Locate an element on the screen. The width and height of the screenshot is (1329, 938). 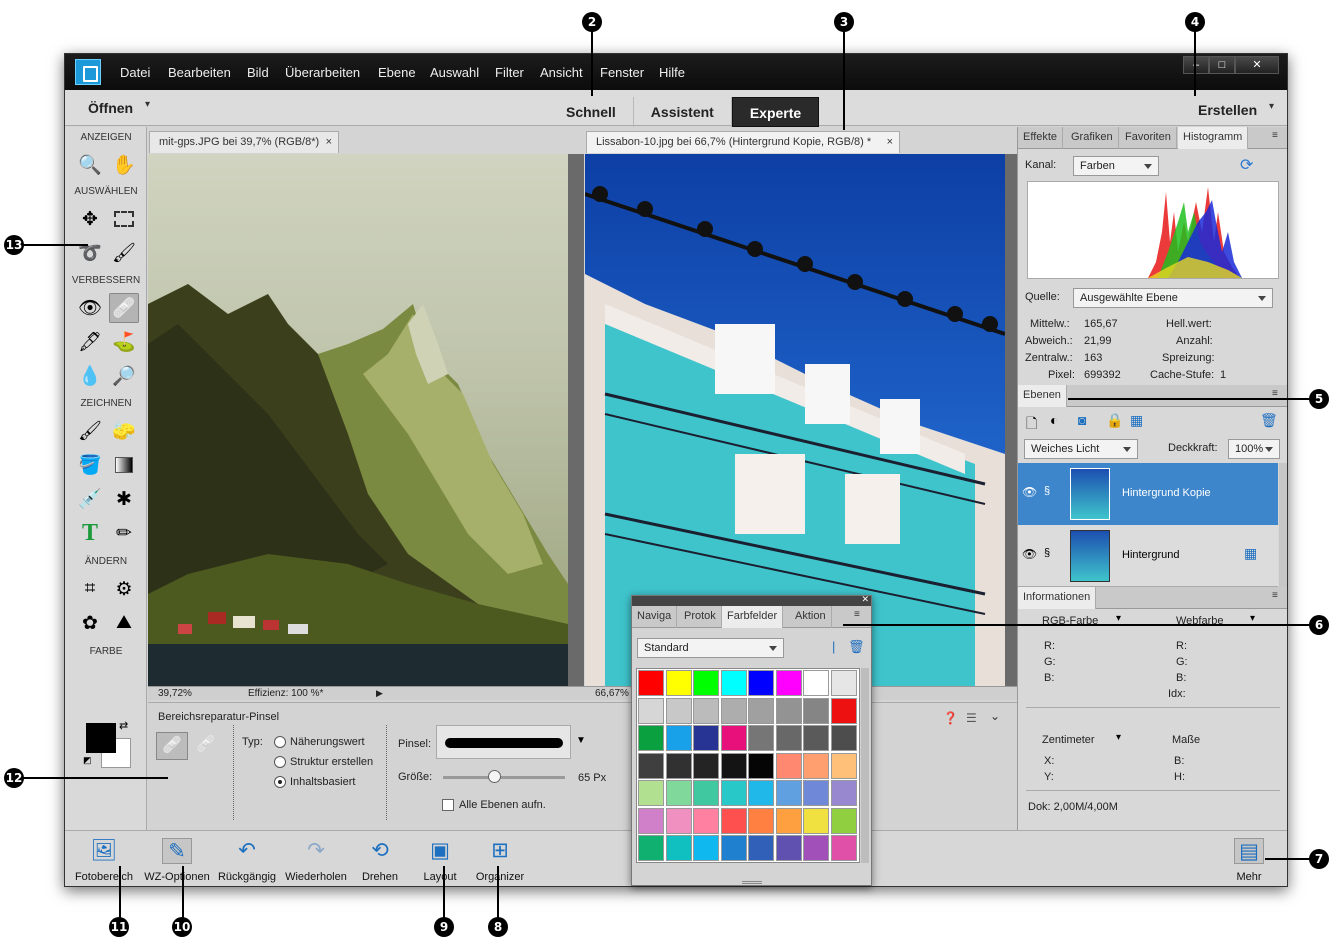
floating-panel-titlebar: ✕ is located at coordinates (751, 601).